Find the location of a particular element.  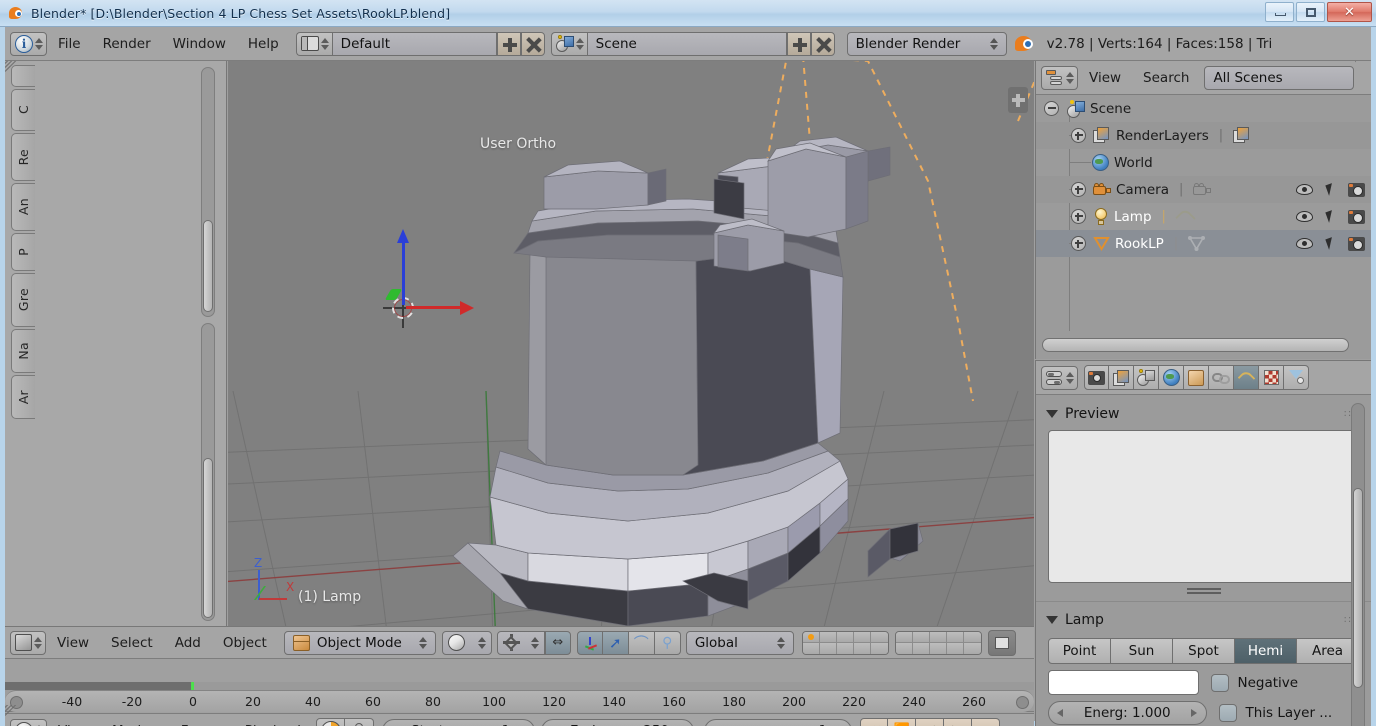

menu-view: View is located at coordinates (73, 643).